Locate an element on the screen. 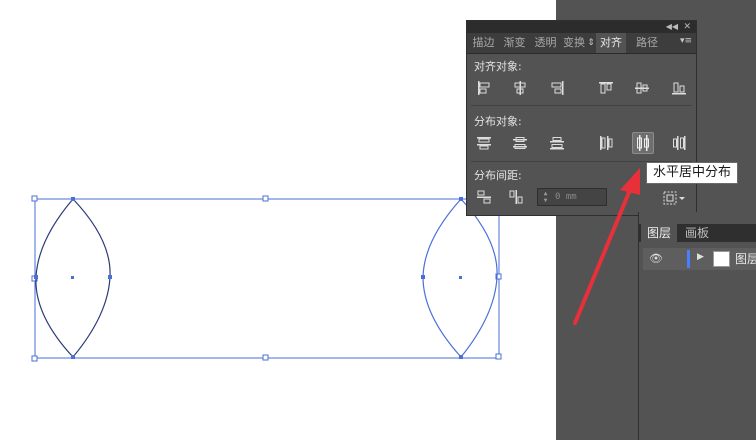  handle-bottom-left is located at coordinates (34, 358).